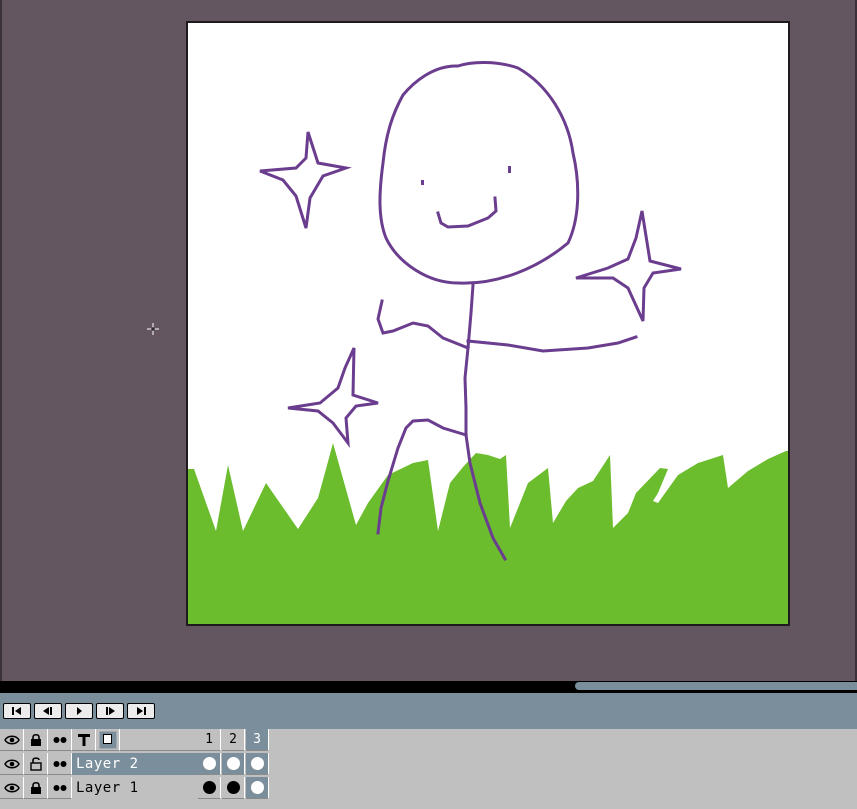  Describe the element at coordinates (305, 180) in the screenshot. I see `sparkle-top-left` at that location.